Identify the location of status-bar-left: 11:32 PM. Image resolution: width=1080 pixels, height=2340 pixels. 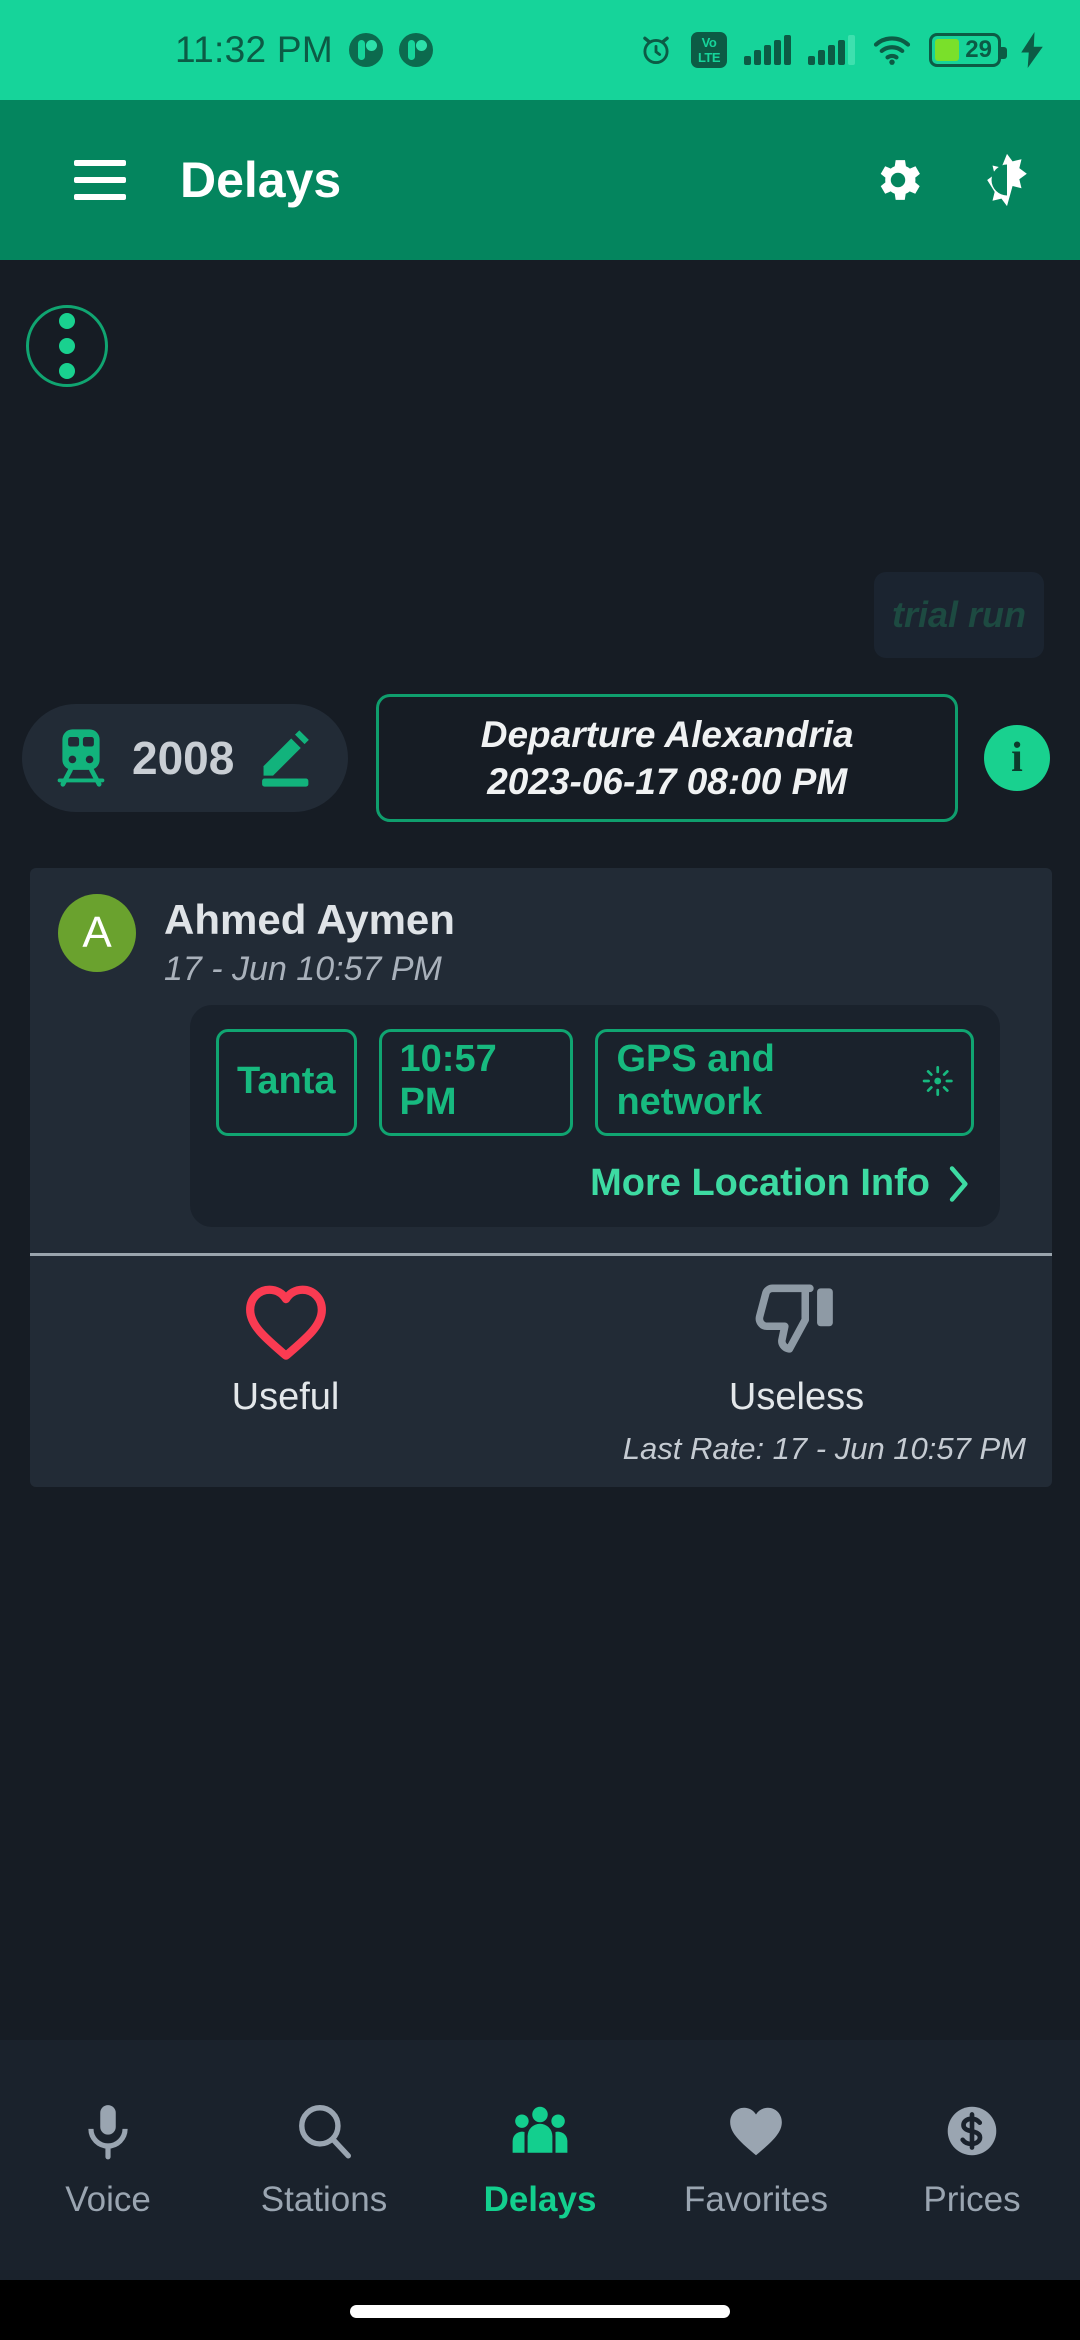
(304, 50).